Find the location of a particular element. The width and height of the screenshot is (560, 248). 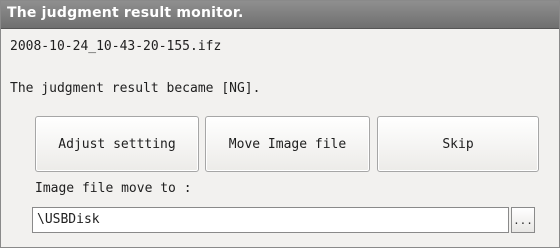

adjust-setting-button: Adjust settting is located at coordinates (117, 144).